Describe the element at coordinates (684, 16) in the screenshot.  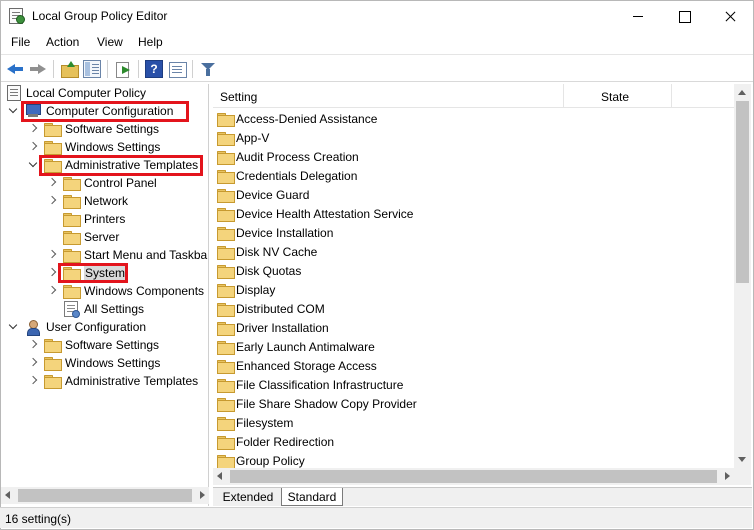
I see `maximize-button` at that location.